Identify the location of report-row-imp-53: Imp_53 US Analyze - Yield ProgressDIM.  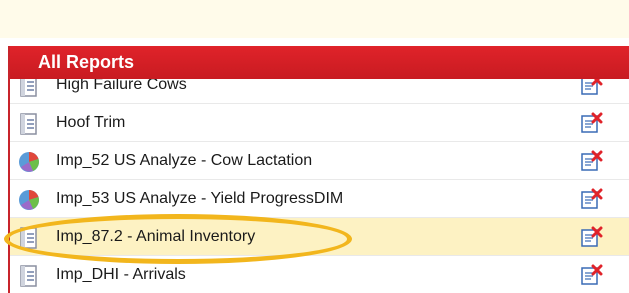
(319, 199).